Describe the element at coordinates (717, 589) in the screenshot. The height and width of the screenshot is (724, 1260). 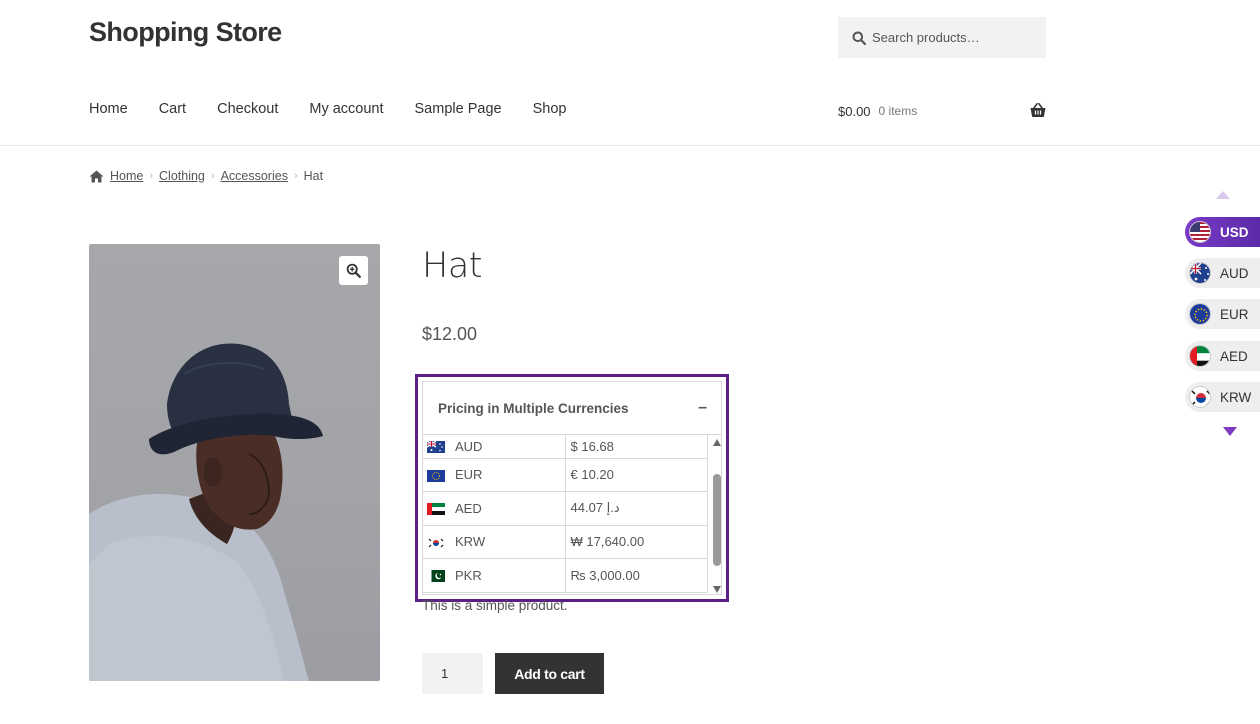
I see `scroll-down-arrow-icon` at that location.